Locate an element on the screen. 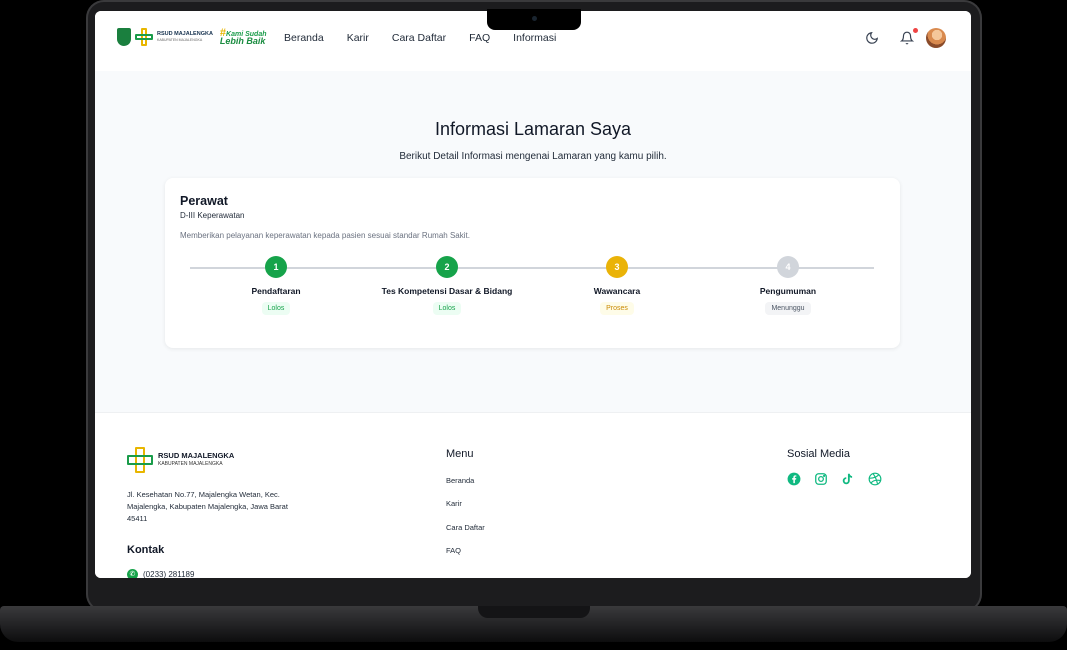  moon-icon is located at coordinates (872, 38).